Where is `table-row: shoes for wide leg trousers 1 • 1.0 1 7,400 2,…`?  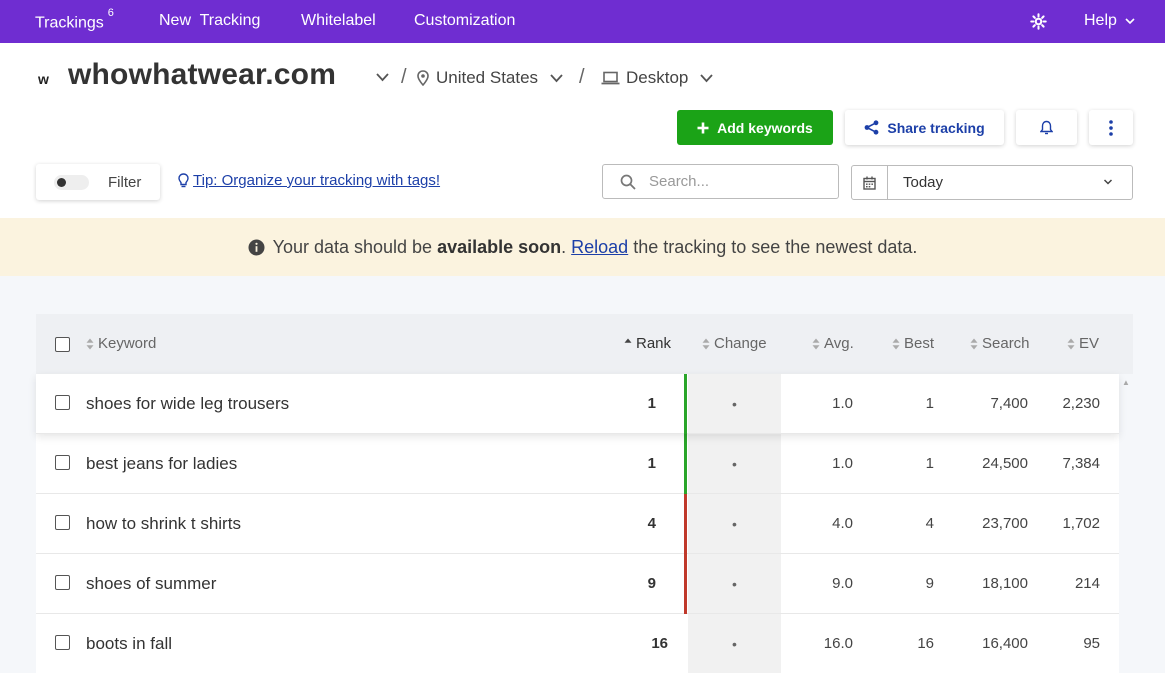
table-row: shoes for wide leg trousers 1 • 1.0 1 7,400 2,… is located at coordinates (577, 404).